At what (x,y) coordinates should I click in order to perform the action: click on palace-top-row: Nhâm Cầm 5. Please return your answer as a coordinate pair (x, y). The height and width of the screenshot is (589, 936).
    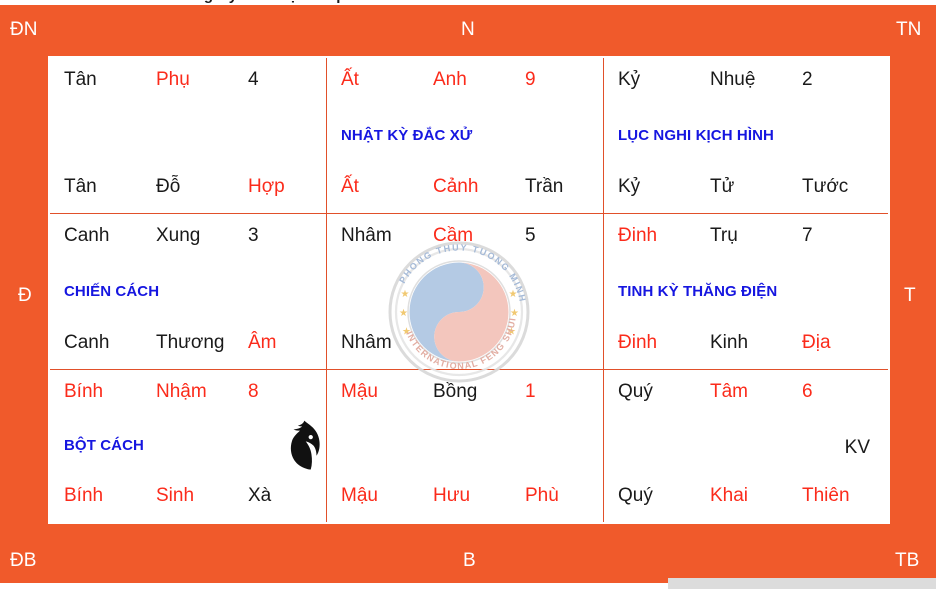
    Looking at the image, I should click on (467, 237).